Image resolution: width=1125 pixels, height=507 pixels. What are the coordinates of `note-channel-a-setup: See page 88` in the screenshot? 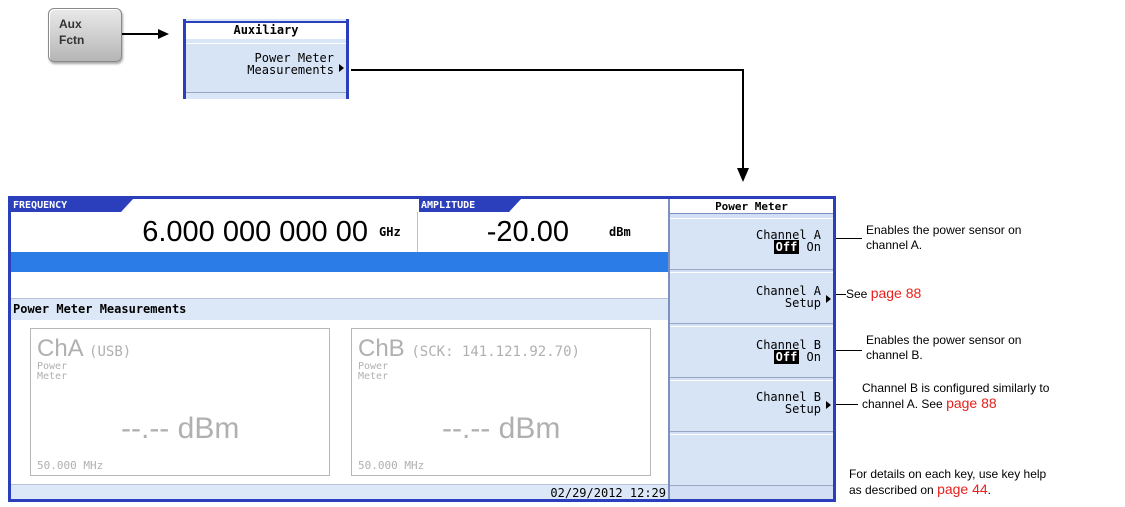 It's located at (883, 294).